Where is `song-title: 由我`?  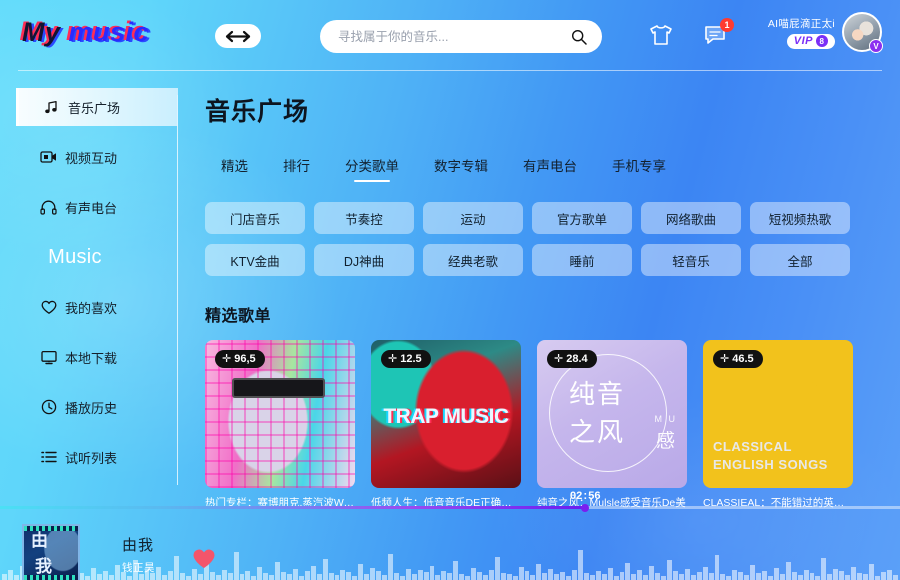
song-title: 由我 is located at coordinates (138, 545).